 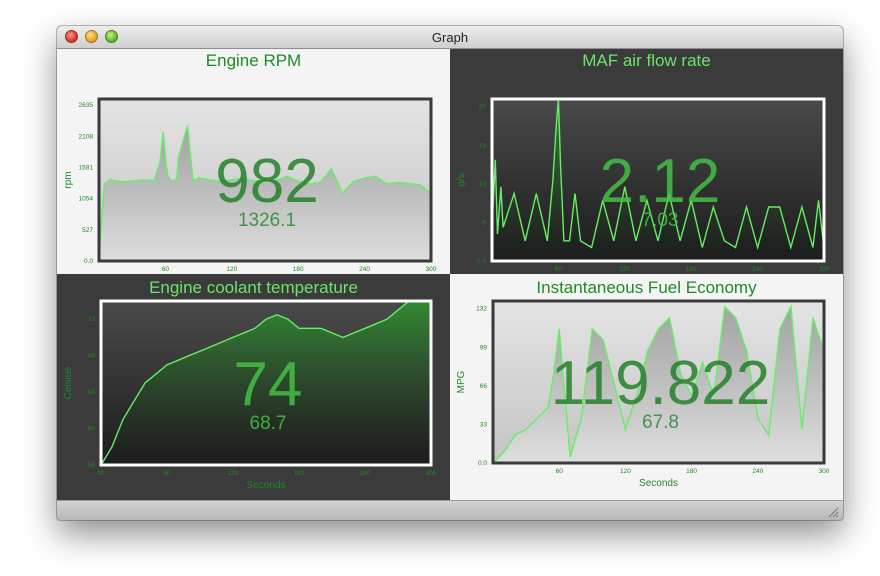 What do you see at coordinates (484, 424) in the screenshot?
I see `y-tick-label: 33` at bounding box center [484, 424].